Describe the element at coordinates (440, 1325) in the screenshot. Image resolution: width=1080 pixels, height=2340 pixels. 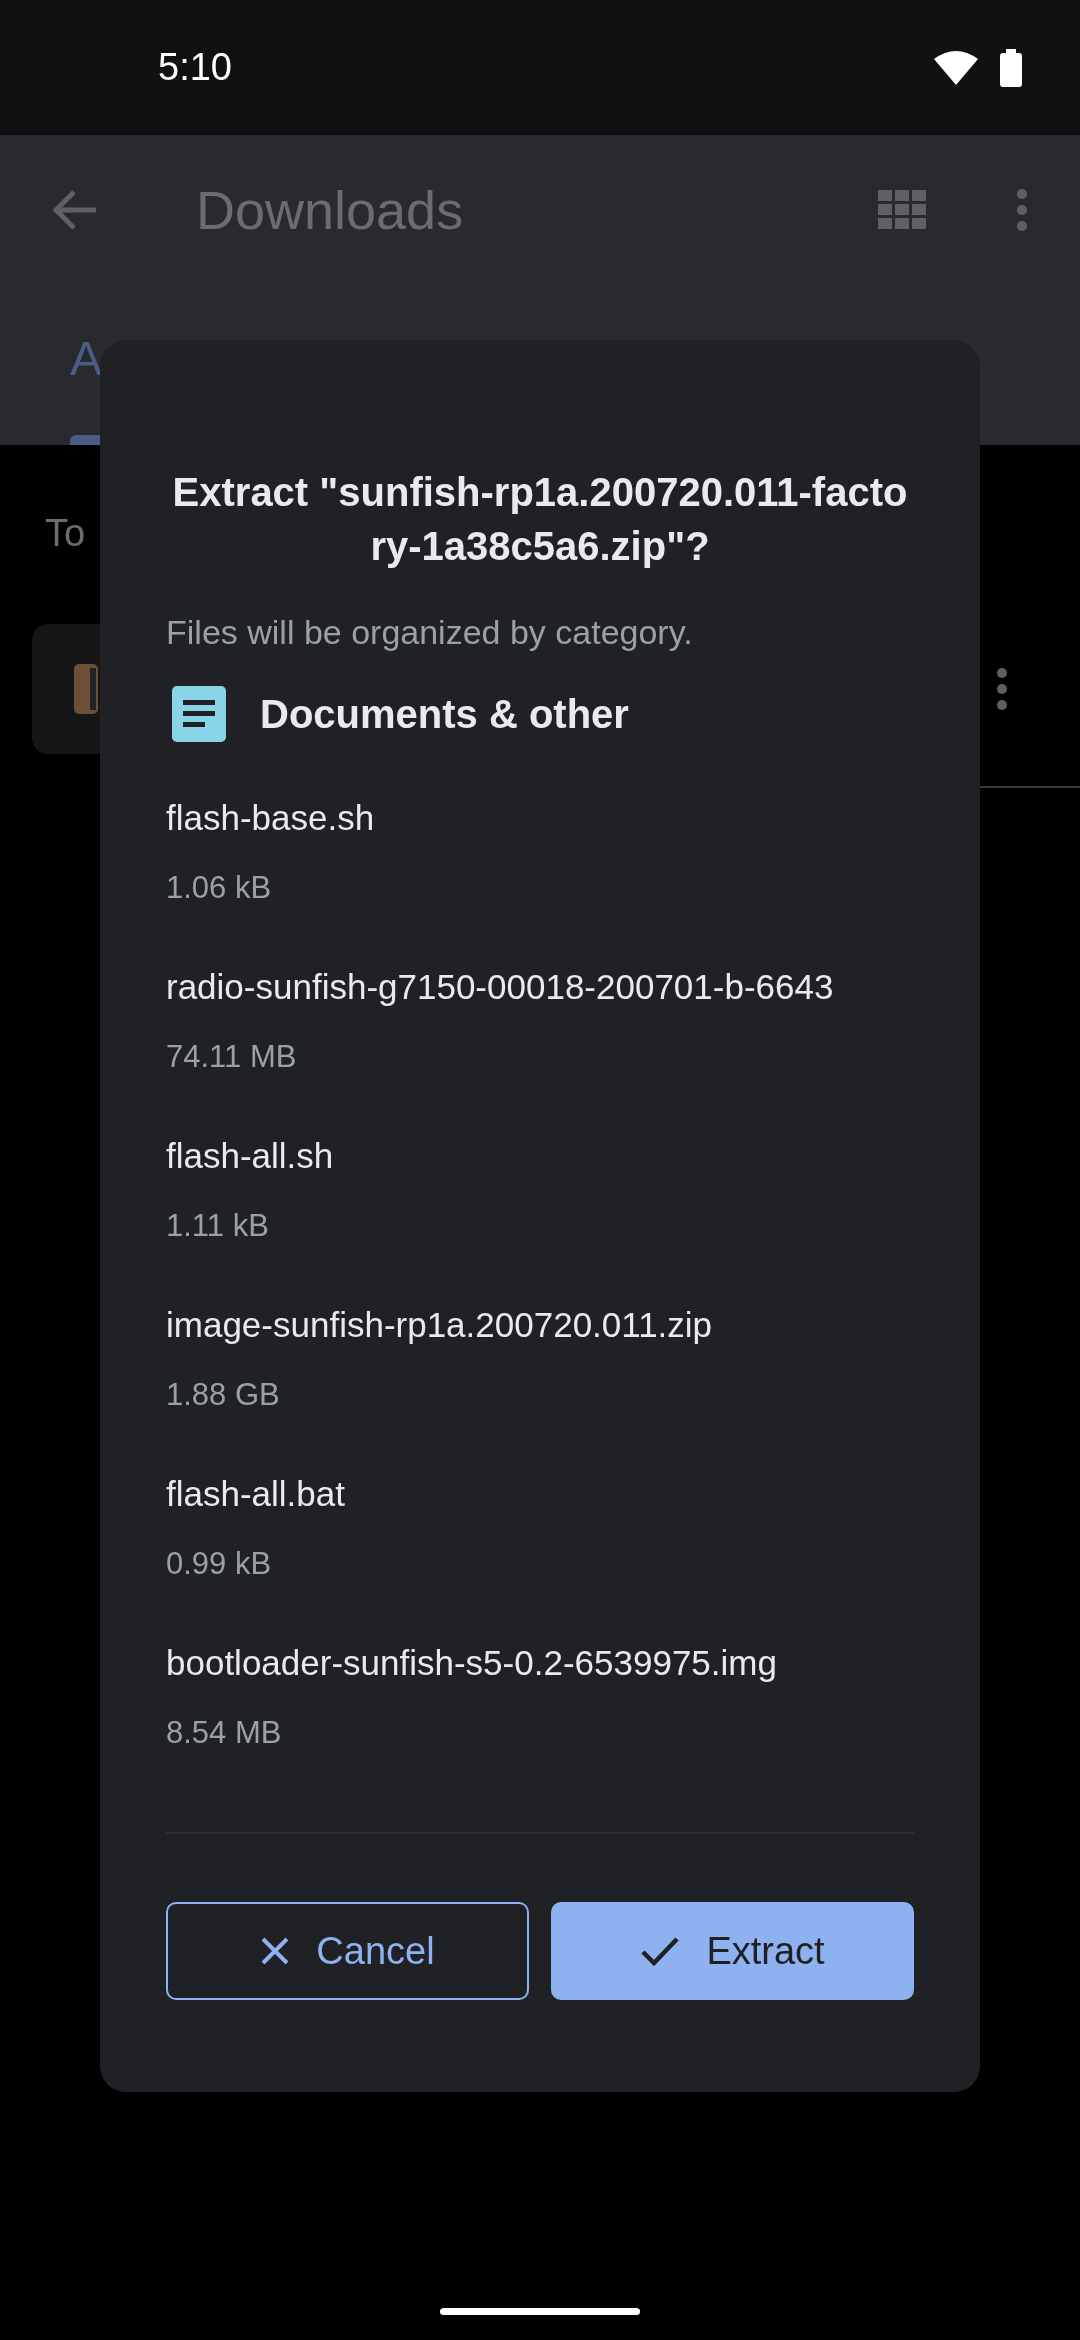
I see `file-name: image-sunfish-rp1a.200720.011.zip` at that location.